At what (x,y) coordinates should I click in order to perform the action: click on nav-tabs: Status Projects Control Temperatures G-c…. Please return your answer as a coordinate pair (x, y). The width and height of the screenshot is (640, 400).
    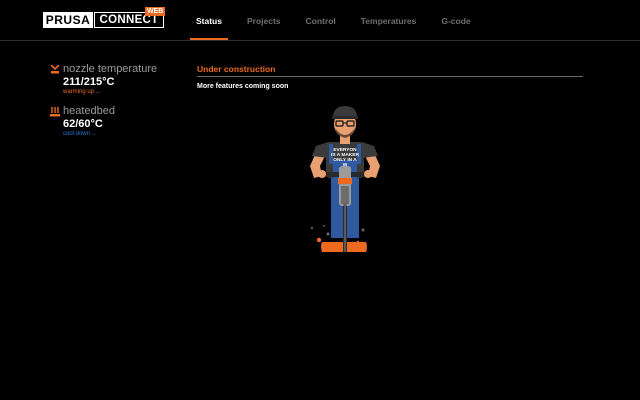
    Looking at the image, I should click on (340, 20).